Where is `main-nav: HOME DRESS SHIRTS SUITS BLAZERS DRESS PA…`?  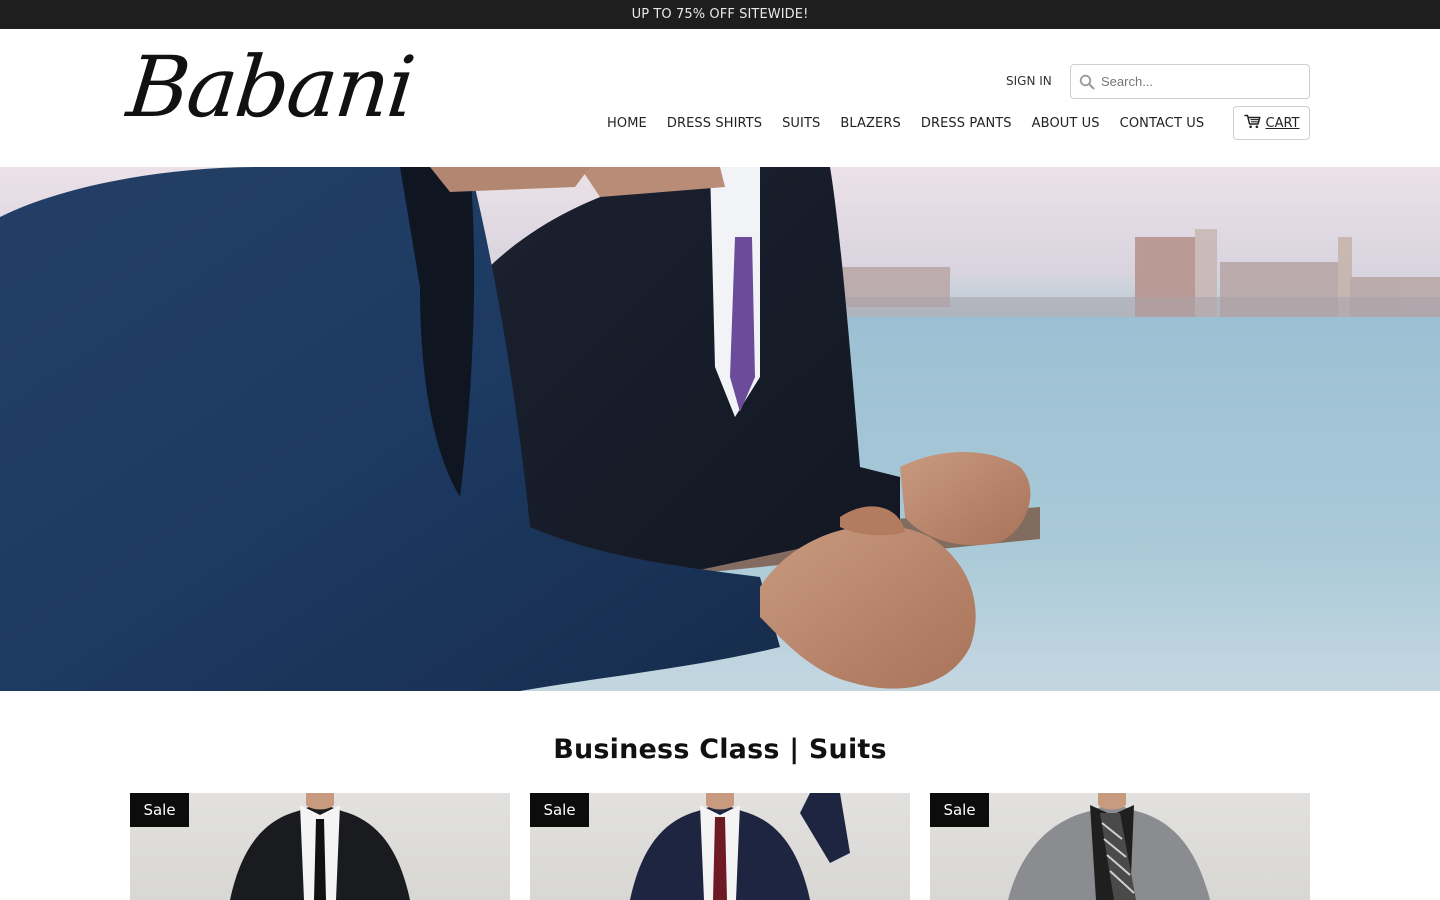 main-nav: HOME DRESS SHIRTS SUITS BLAZERS DRESS PA… is located at coordinates (905, 123).